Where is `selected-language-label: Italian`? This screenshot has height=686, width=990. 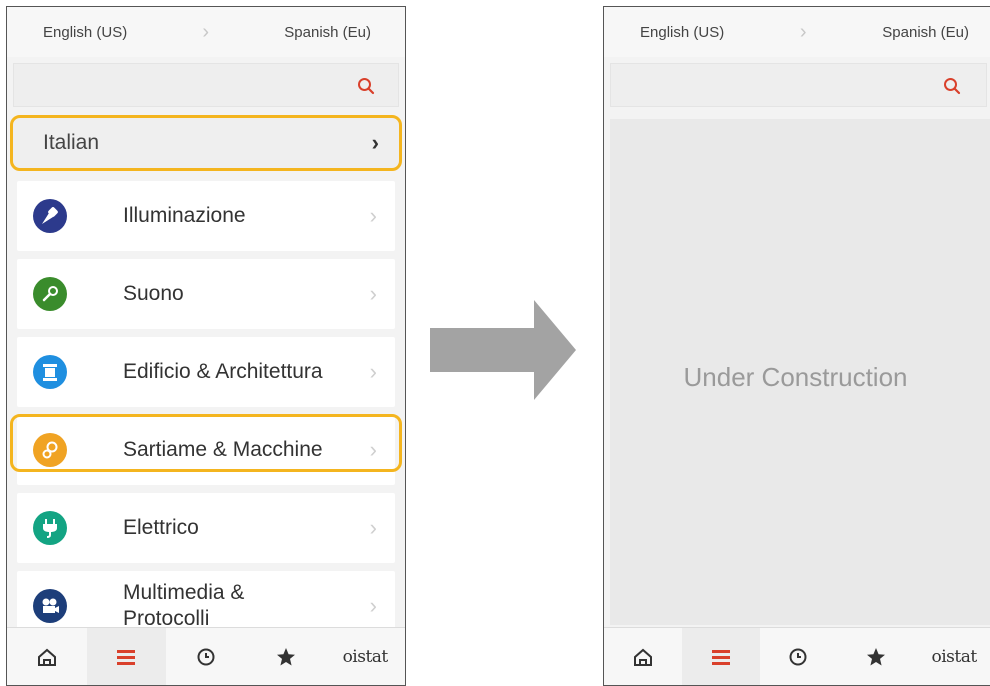 selected-language-label: Italian is located at coordinates (71, 142).